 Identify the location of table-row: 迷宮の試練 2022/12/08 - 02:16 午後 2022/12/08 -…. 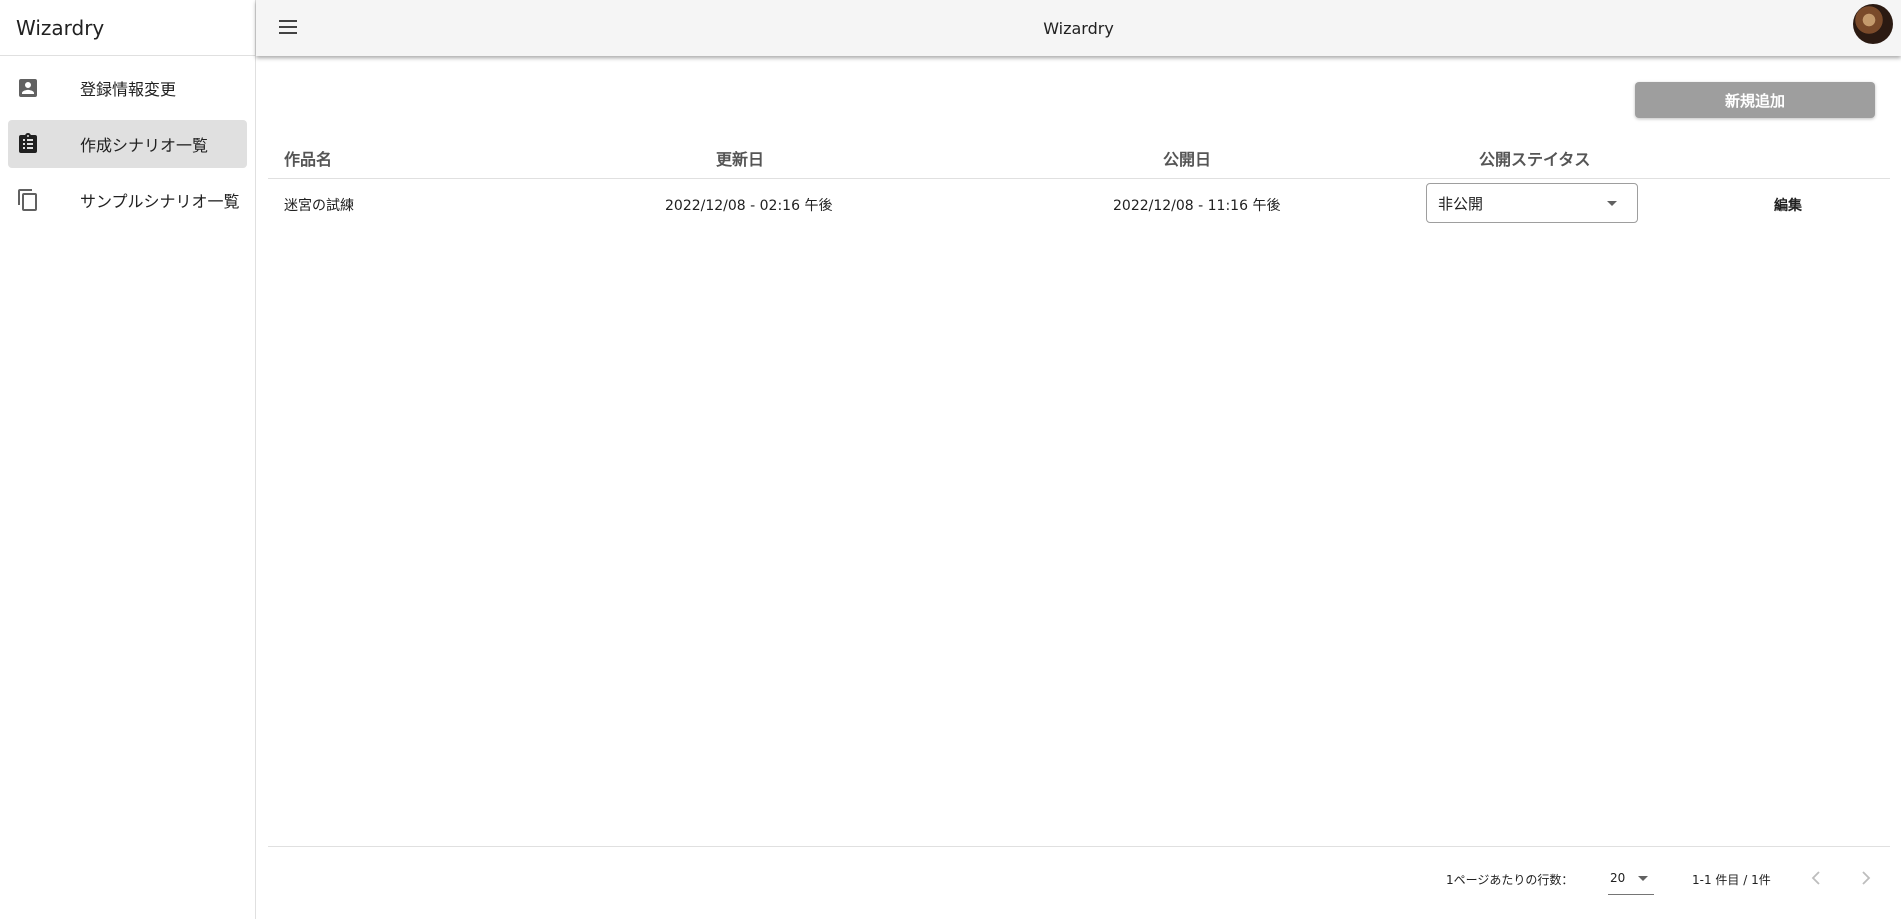
(1079, 205).